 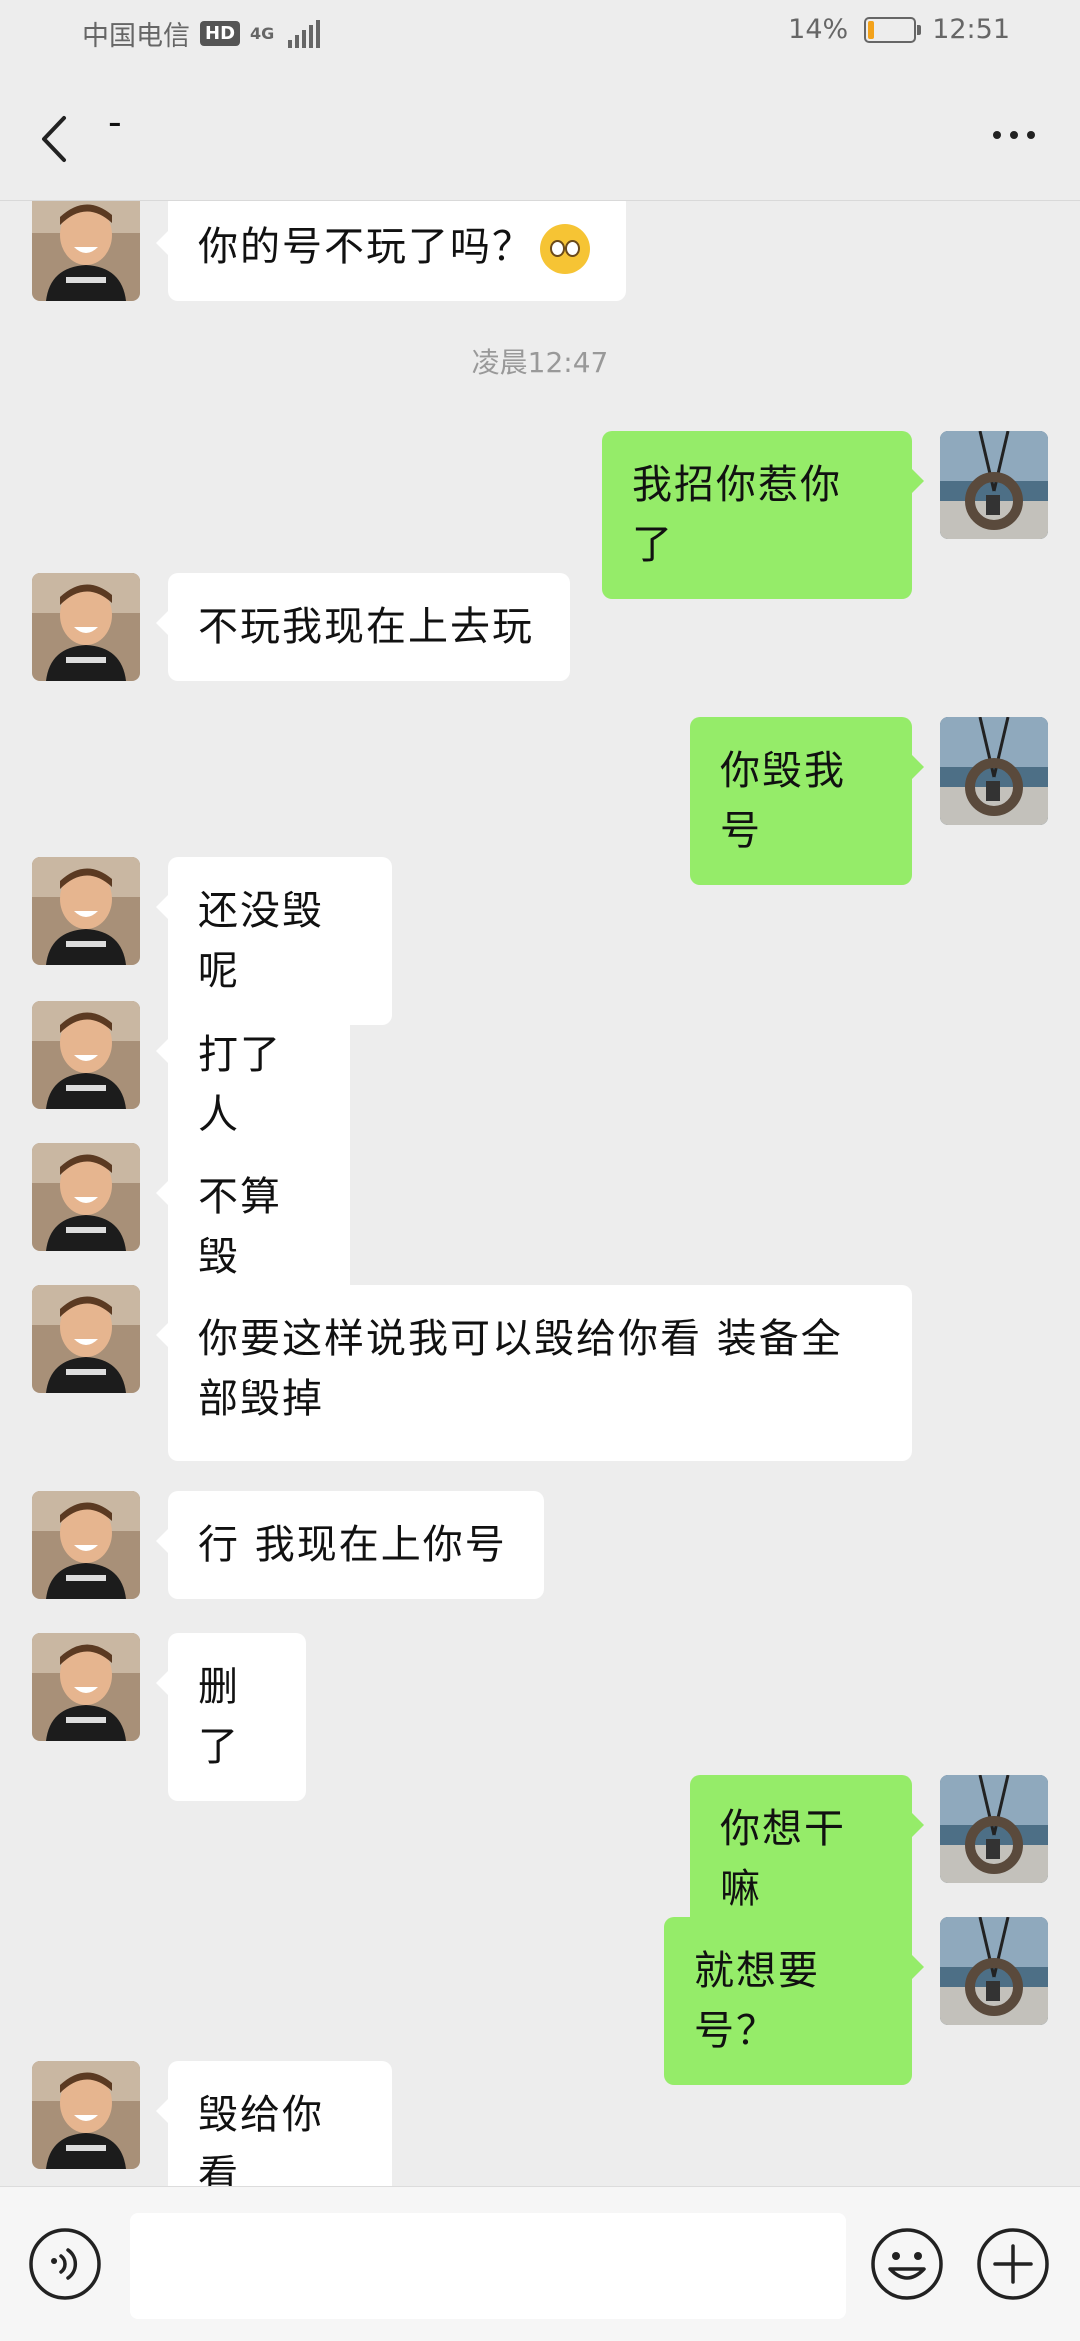 I want to click on battery-percent: 14%, so click(x=818, y=29).